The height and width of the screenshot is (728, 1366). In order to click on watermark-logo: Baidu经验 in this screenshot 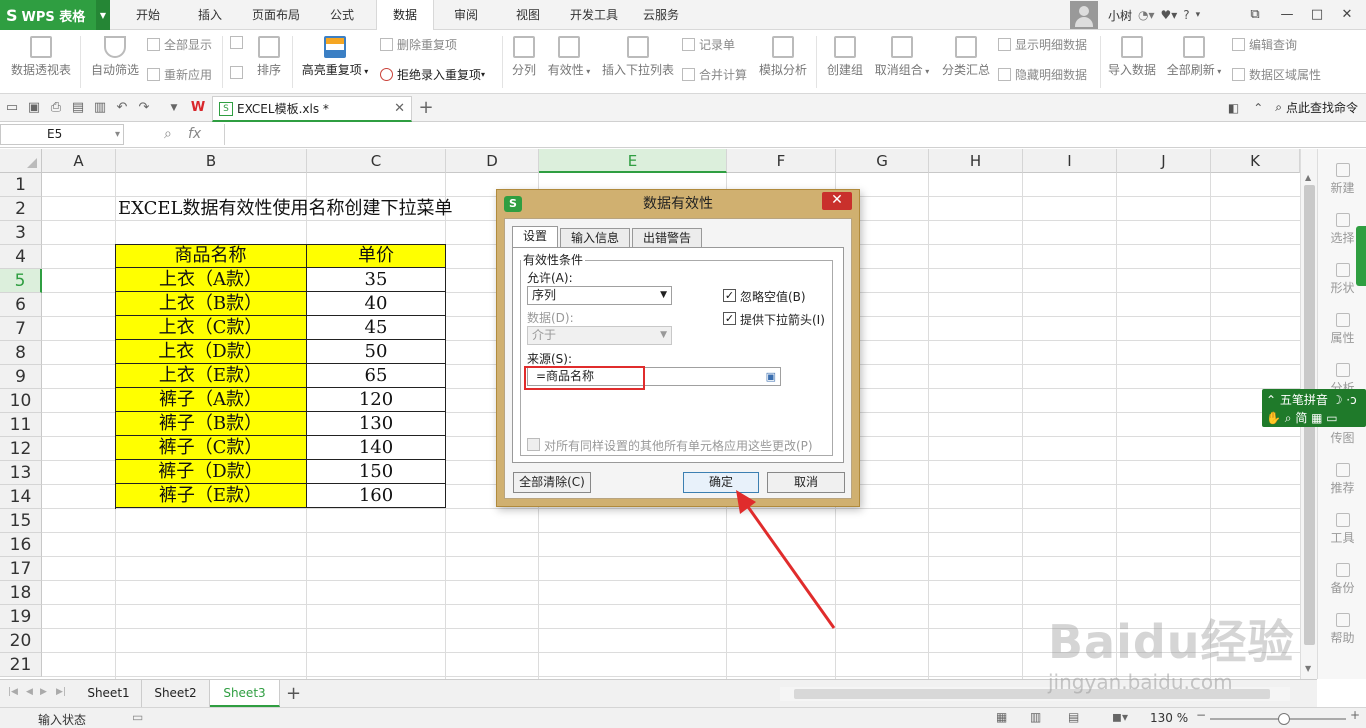, I will do `click(1171, 642)`.